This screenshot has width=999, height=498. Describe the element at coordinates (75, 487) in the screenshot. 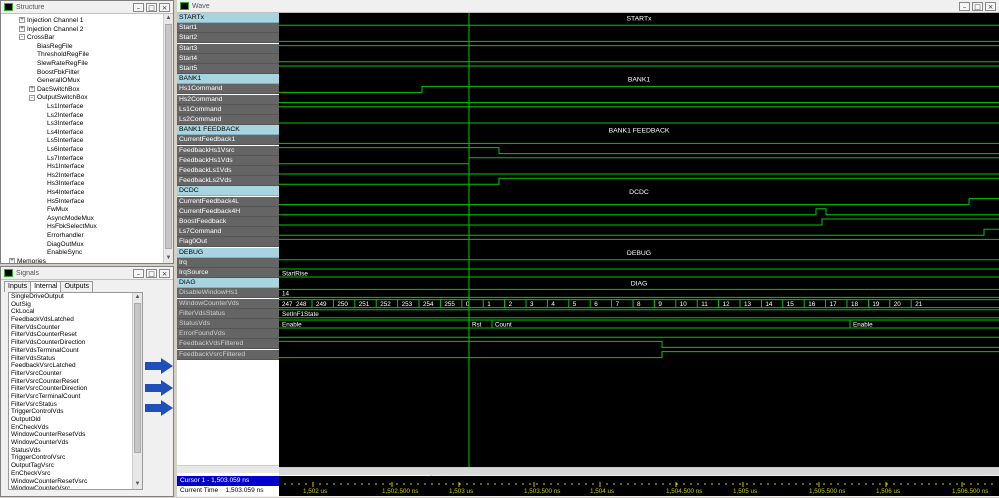

I see `signal-list-item: WindowCounterVsrc` at that location.